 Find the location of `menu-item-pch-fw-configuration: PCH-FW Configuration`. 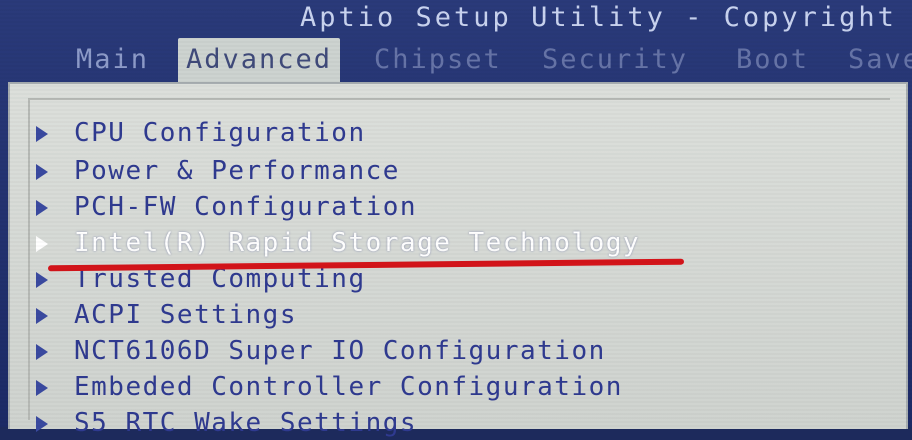

menu-item-pch-fw-configuration: PCH-FW Configuration is located at coordinates (226, 207).